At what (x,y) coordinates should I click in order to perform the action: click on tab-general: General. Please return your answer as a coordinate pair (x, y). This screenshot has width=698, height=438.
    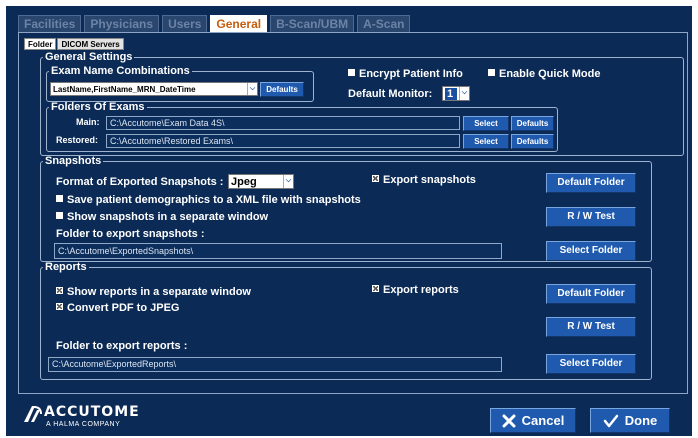
    Looking at the image, I should click on (239, 23).